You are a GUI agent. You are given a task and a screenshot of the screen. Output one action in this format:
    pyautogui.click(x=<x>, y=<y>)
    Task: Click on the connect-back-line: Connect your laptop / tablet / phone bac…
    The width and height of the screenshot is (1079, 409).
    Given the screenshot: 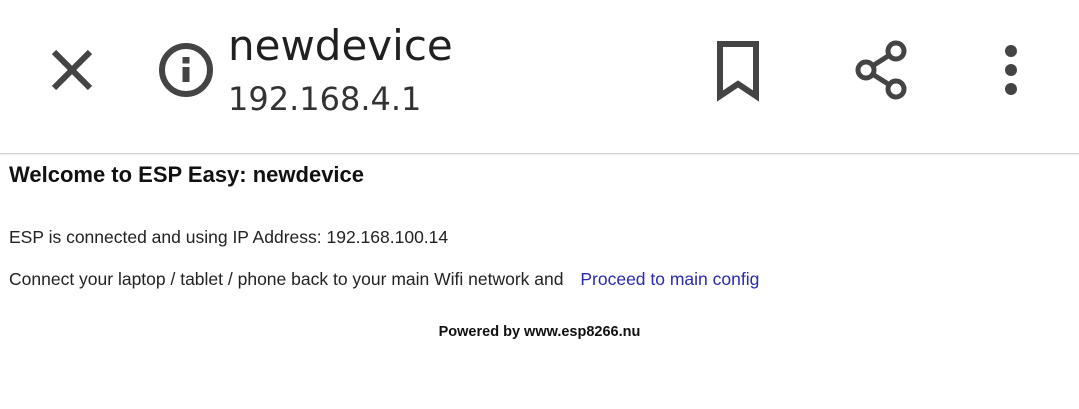 What is the action you would take?
    pyautogui.click(x=384, y=279)
    